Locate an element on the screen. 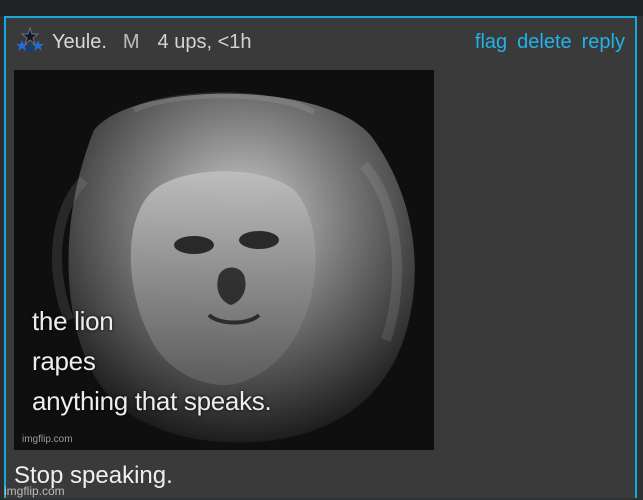 The height and width of the screenshot is (500, 643). meme-watermark: imgflip.com is located at coordinates (47, 439).